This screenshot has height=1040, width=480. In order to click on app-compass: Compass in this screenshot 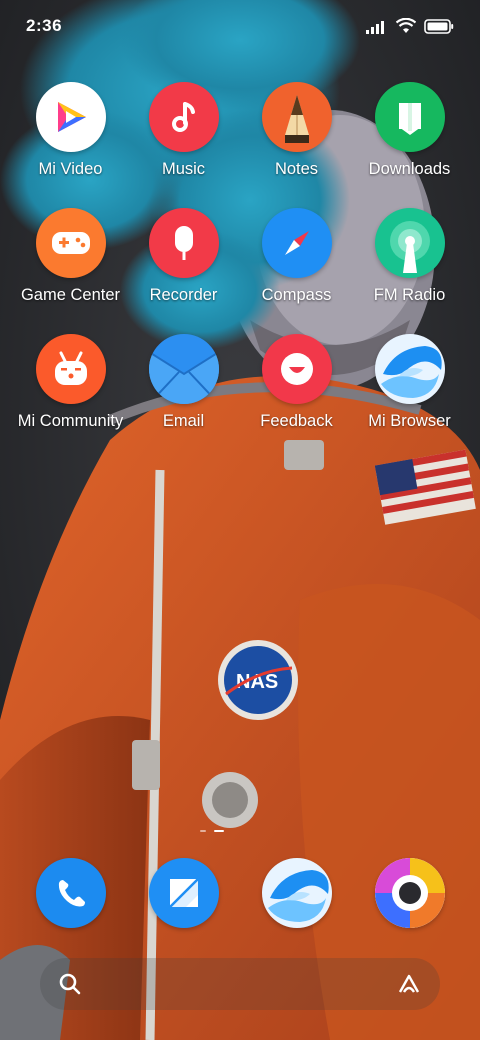, I will do `click(296, 263)`.